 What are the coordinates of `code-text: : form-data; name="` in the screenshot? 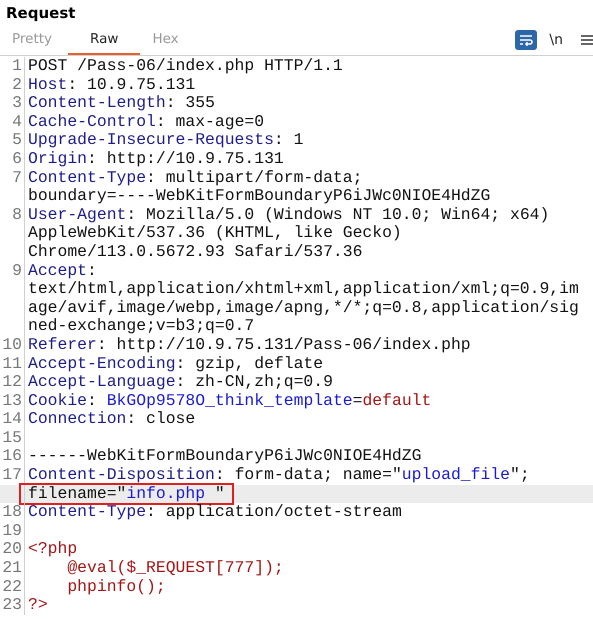 It's located at (308, 475).